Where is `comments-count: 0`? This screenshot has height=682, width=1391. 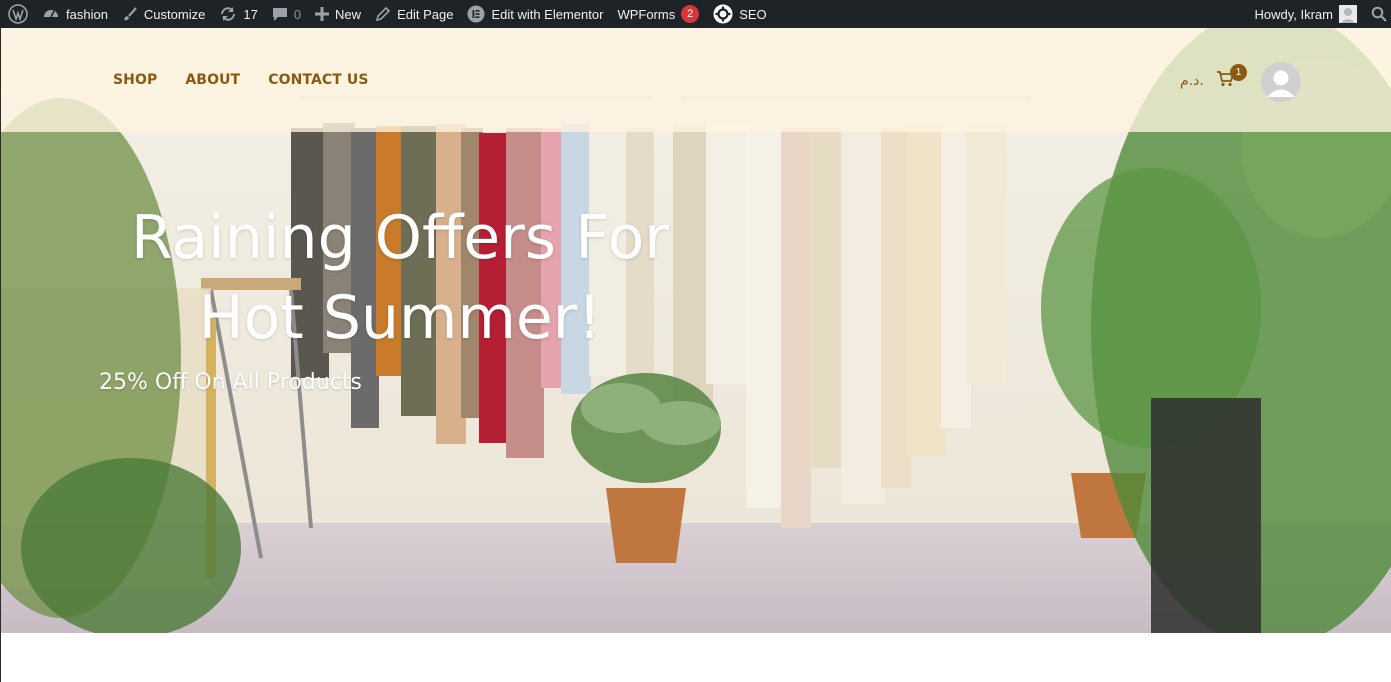 comments-count: 0 is located at coordinates (297, 14).